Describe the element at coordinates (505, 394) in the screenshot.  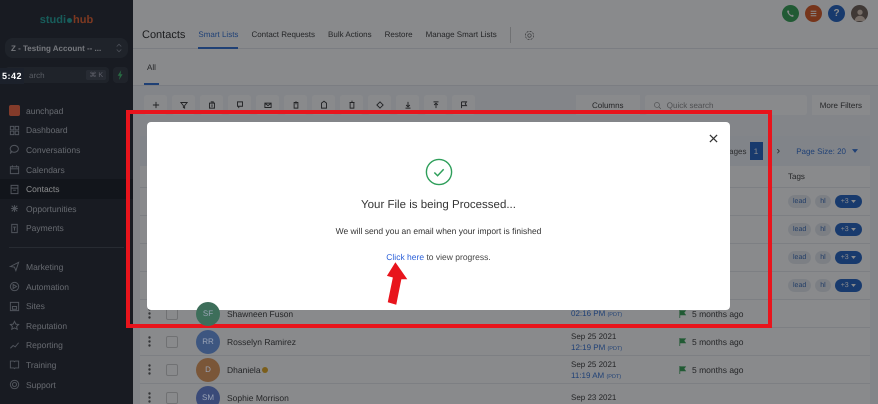
I see `table-row: SM Sophie Morrison Sep 23 2021` at that location.